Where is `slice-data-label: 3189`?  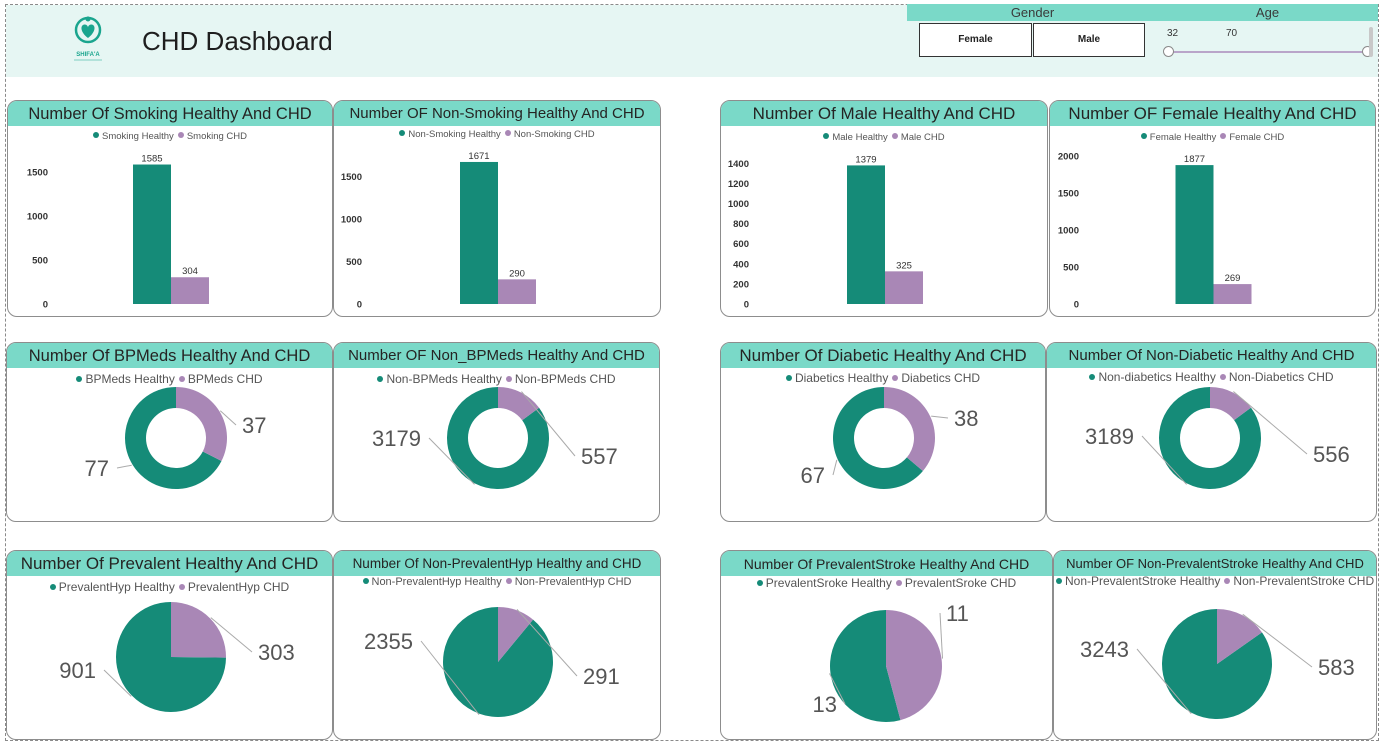 slice-data-label: 3189 is located at coordinates (1109, 436).